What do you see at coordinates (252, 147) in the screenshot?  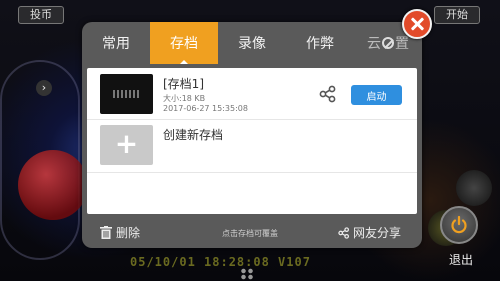 I see `create-save-item: + 创建新存档` at bounding box center [252, 147].